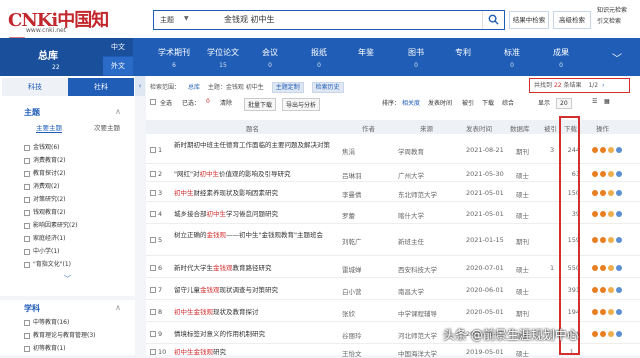  What do you see at coordinates (167, 20) in the screenshot?
I see `search-scope-select: 主题` at bounding box center [167, 20].